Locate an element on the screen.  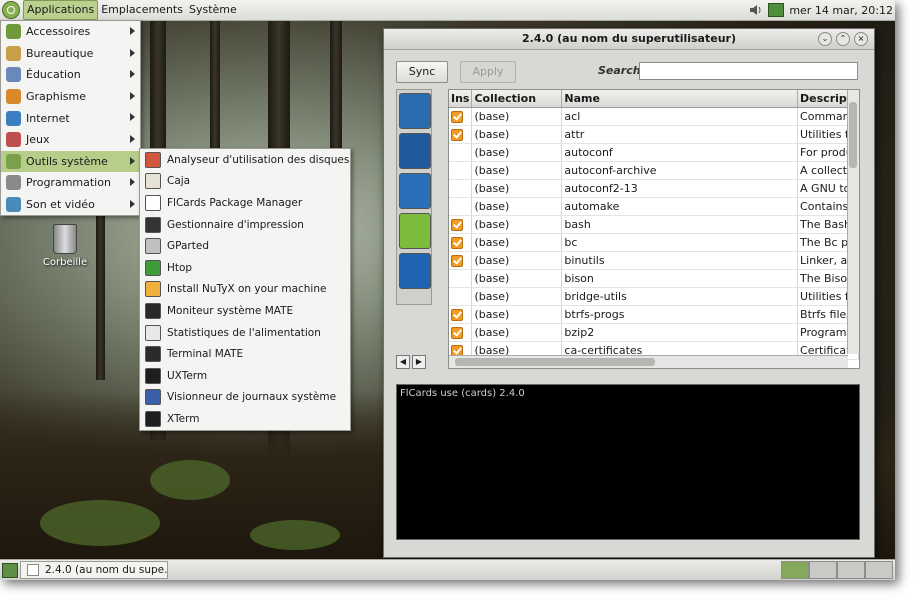
name-cell: binutils is located at coordinates (680, 260).